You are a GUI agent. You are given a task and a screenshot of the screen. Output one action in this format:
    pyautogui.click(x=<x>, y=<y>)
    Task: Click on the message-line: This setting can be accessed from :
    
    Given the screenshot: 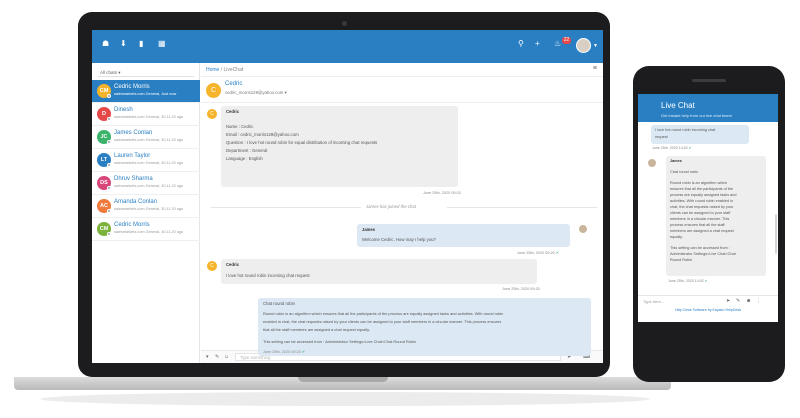 What is the action you would take?
    pyautogui.click(x=700, y=248)
    